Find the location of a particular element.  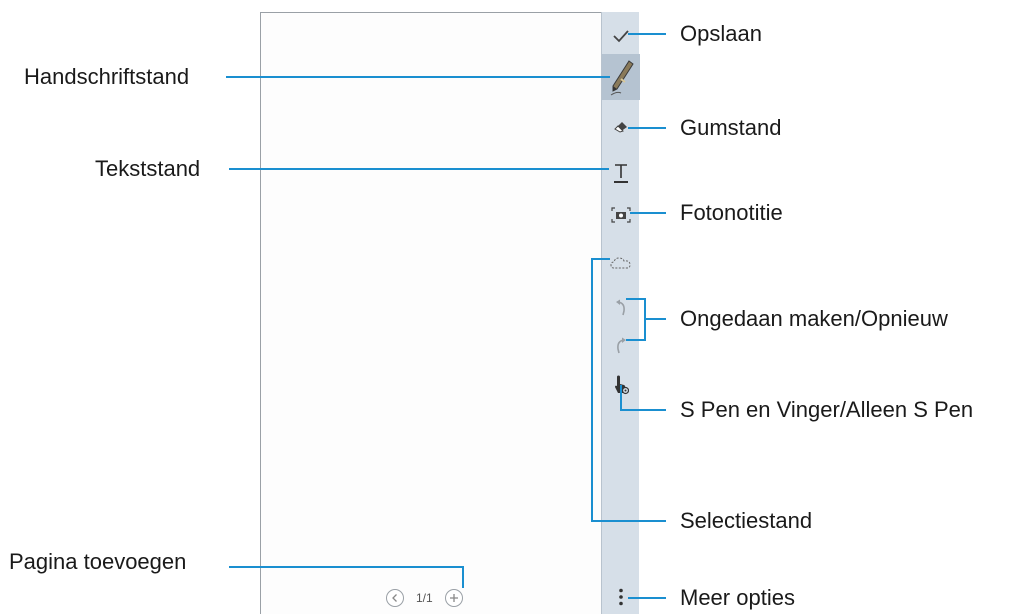

undo-button is located at coordinates (621, 308).